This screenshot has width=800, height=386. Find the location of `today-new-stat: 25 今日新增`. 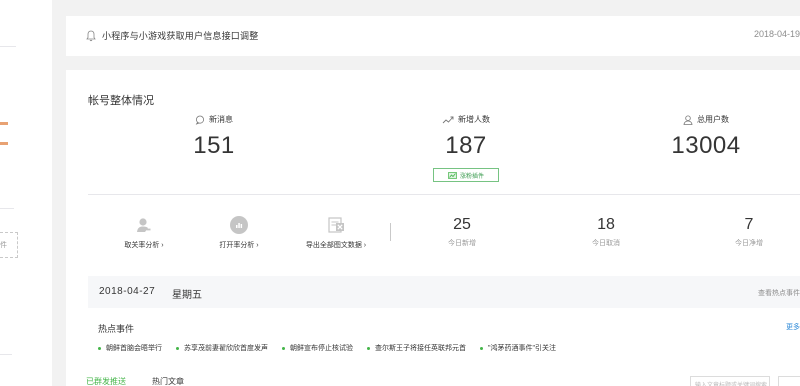

today-new-stat: 25 今日新增 is located at coordinates (462, 232).